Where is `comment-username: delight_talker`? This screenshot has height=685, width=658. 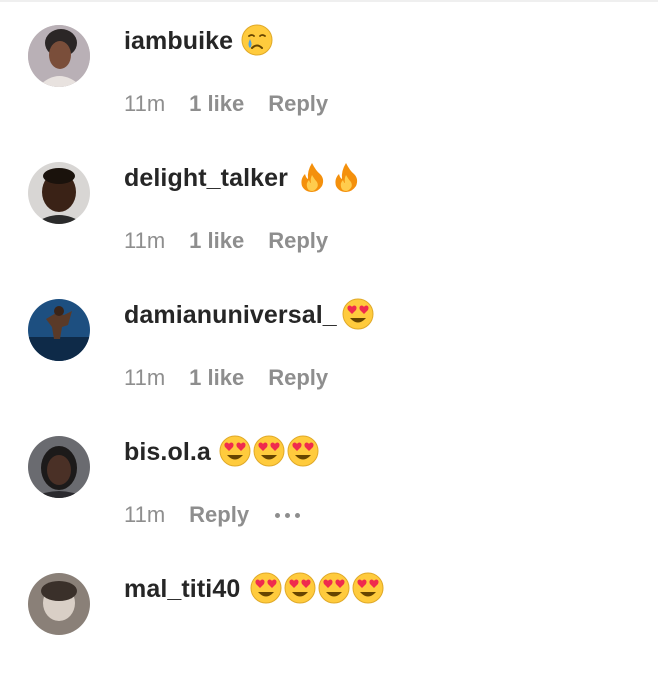
comment-username: delight_talker is located at coordinates (206, 178).